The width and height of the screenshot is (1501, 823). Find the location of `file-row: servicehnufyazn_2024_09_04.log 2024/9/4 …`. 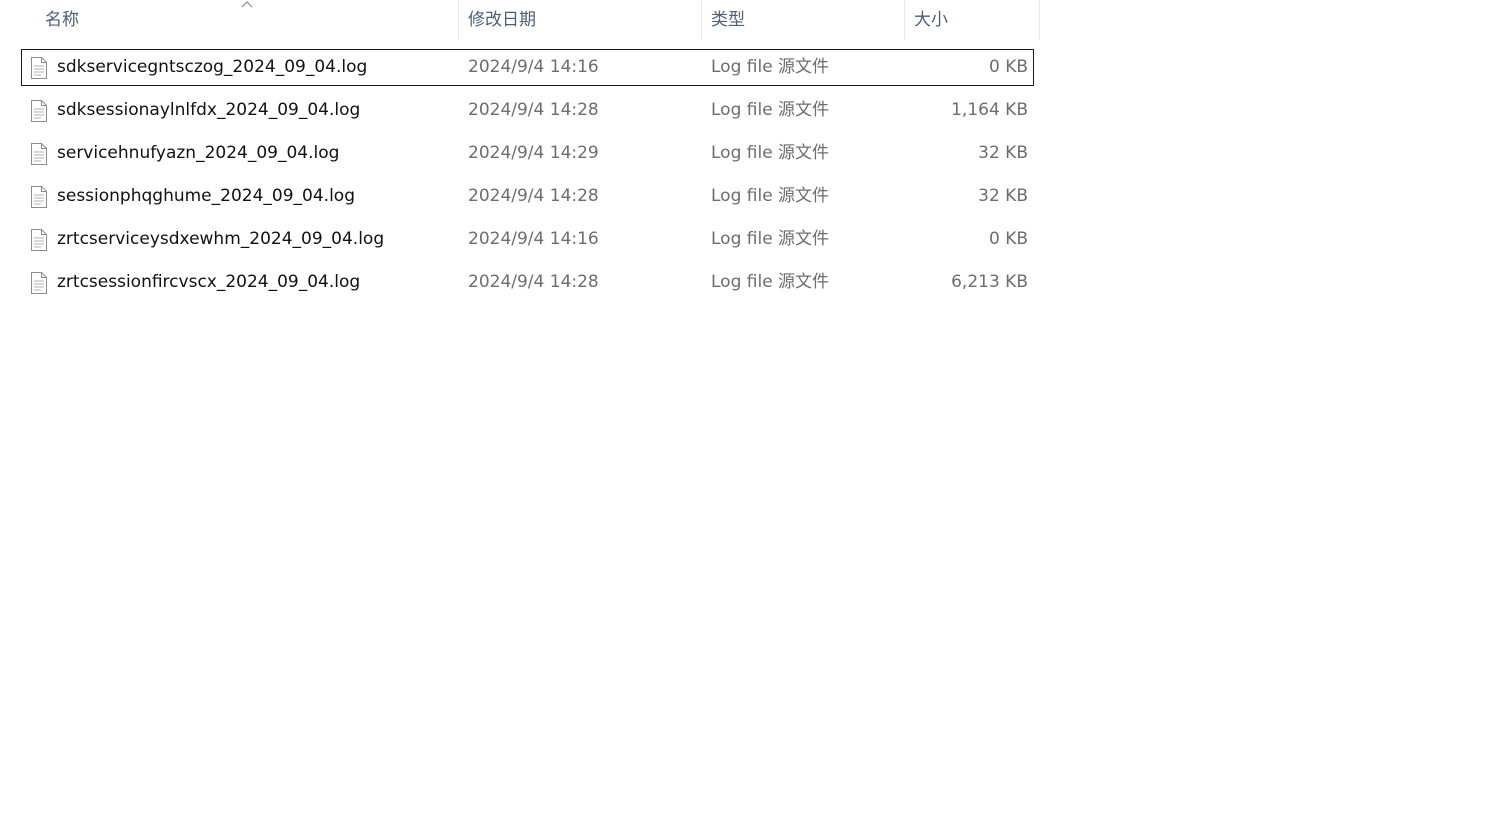

file-row: servicehnufyazn_2024_09_04.log 2024/9/4 … is located at coordinates (527, 153).